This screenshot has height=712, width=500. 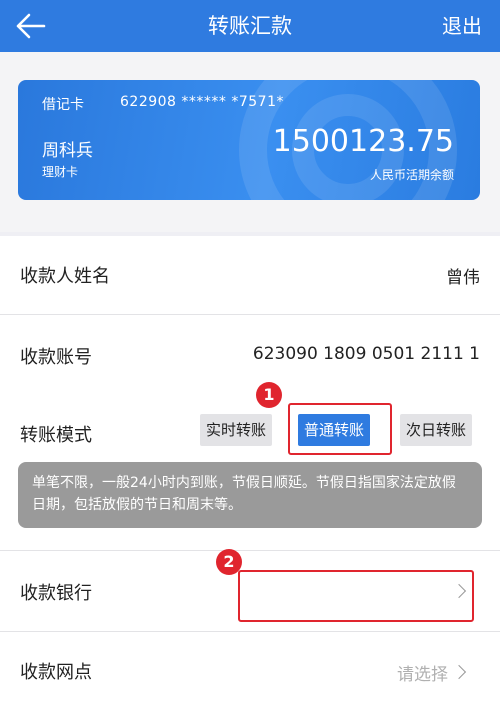 What do you see at coordinates (250, 672) in the screenshot?
I see `branch-row: 收款网点 请选择` at bounding box center [250, 672].